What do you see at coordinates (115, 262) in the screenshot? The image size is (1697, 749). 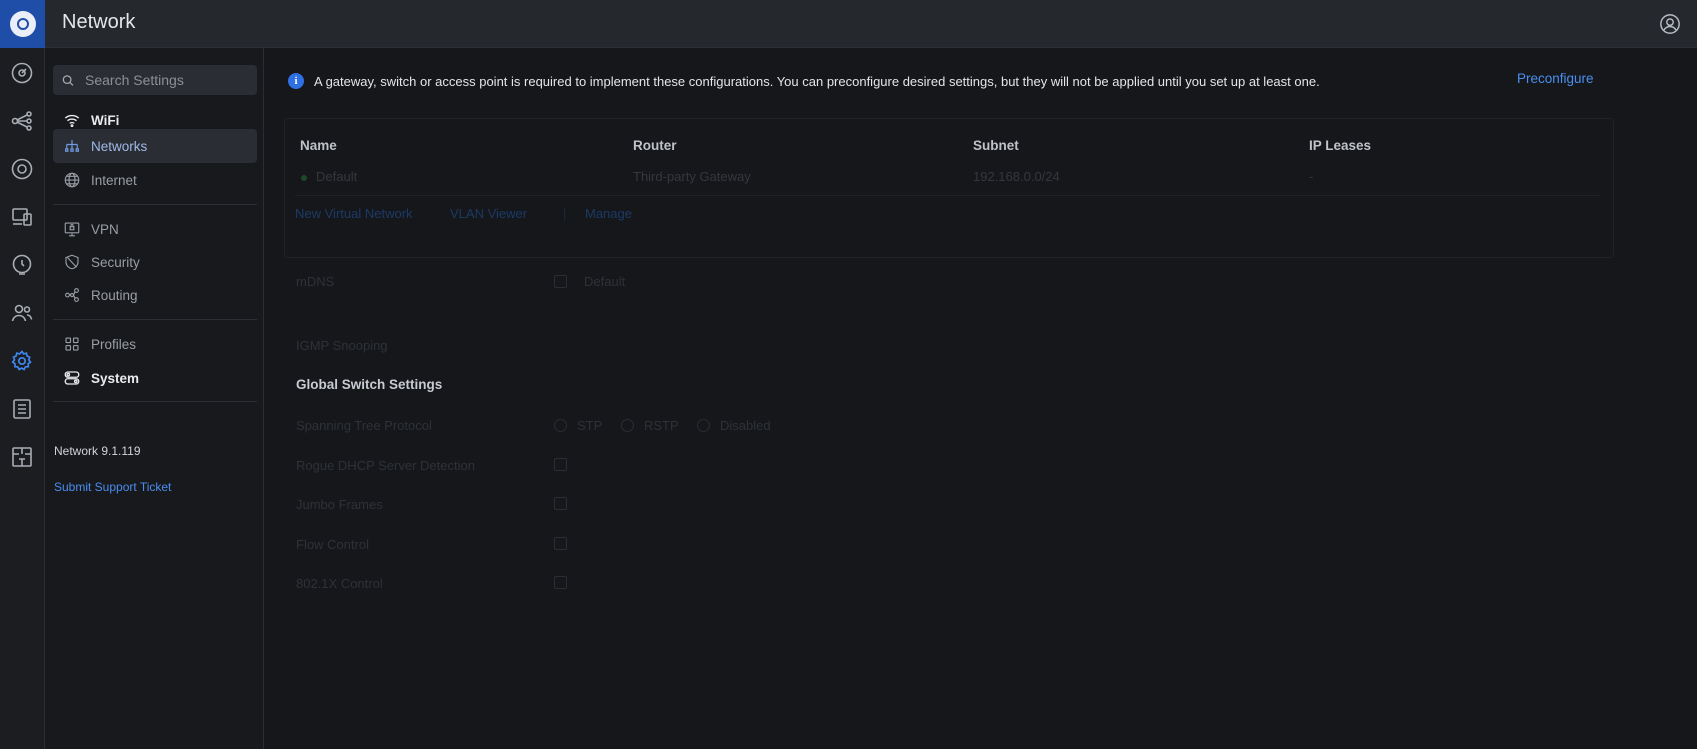 I see `sidebar-item-label: Security` at bounding box center [115, 262].